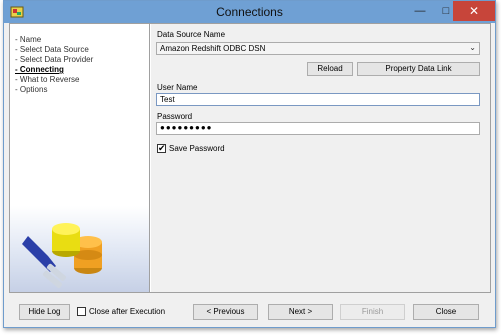 The height and width of the screenshot is (335, 501). What do you see at coordinates (418, 69) in the screenshot?
I see `property-data-link-button: Property Data Link` at bounding box center [418, 69].